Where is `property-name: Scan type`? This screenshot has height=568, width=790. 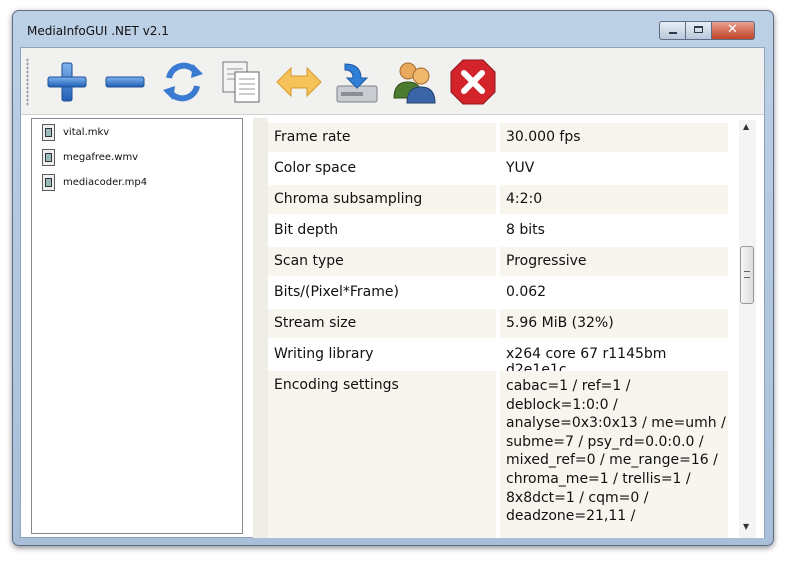 property-name: Scan type is located at coordinates (383, 261).